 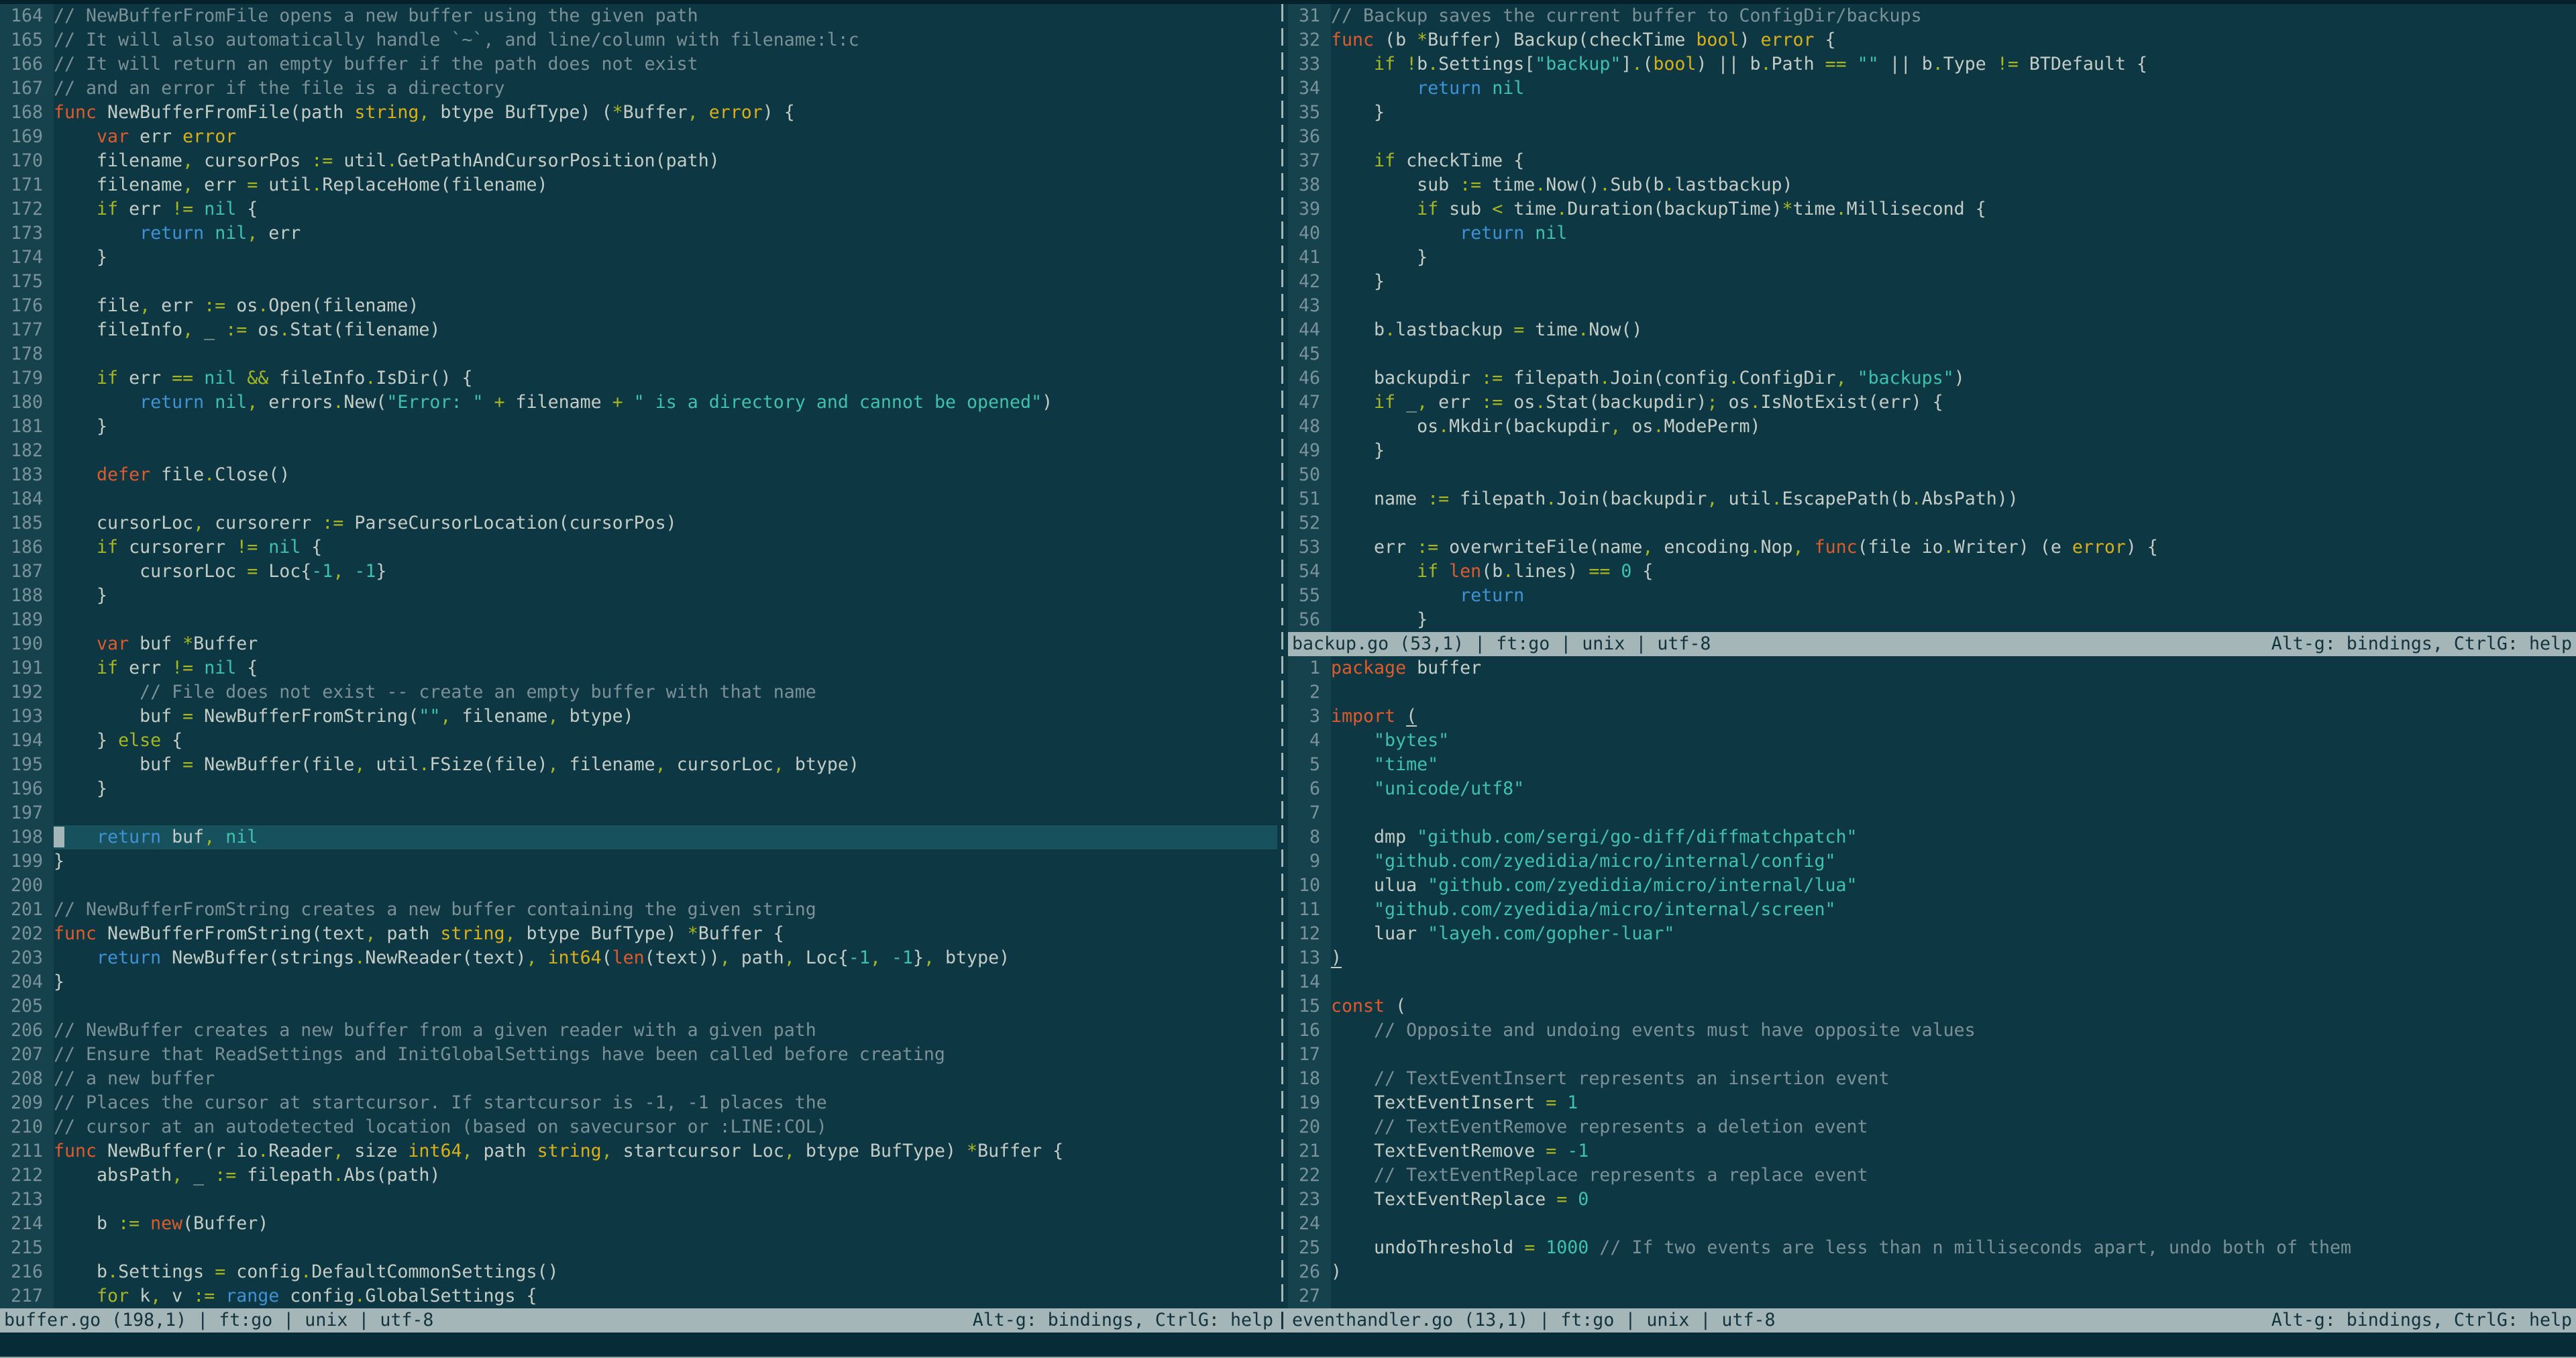 I want to click on code-line: 189, so click(x=638, y=620).